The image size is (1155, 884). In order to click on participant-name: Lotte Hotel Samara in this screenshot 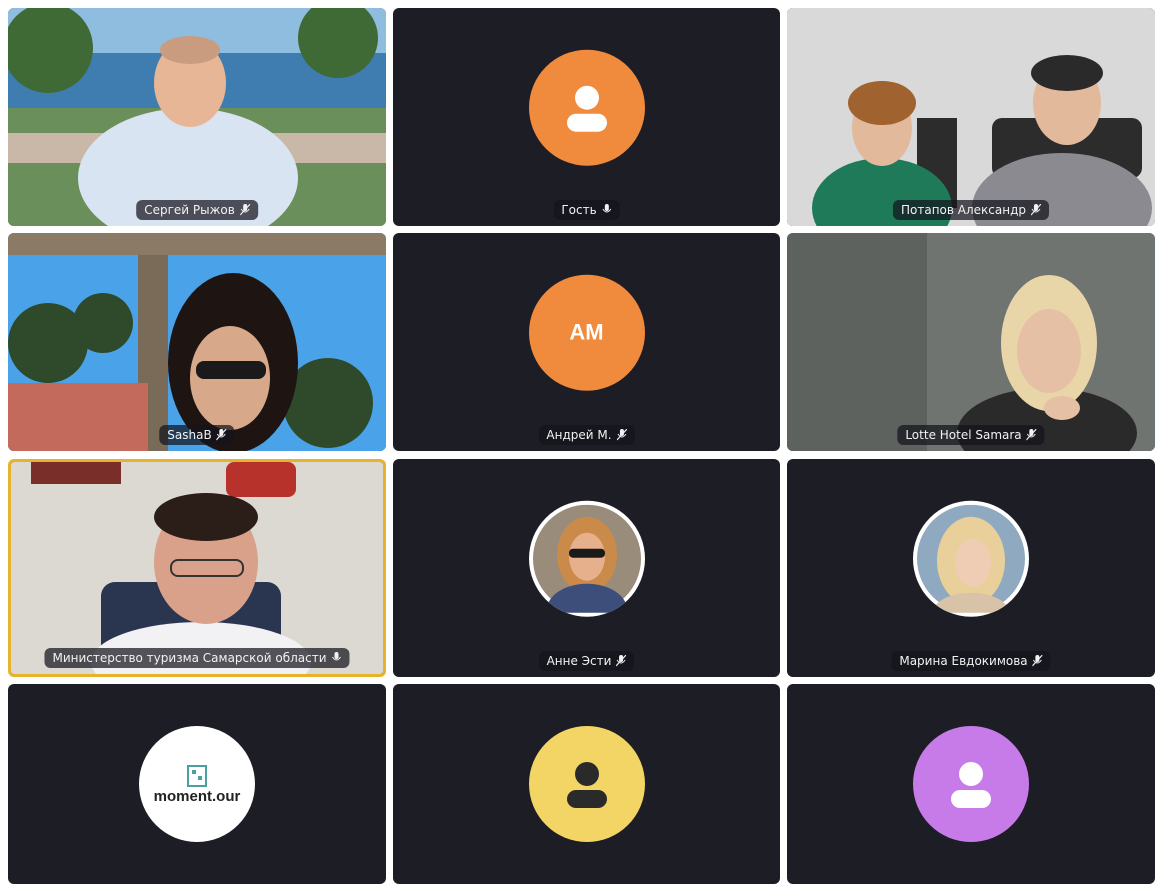, I will do `click(963, 435)`.